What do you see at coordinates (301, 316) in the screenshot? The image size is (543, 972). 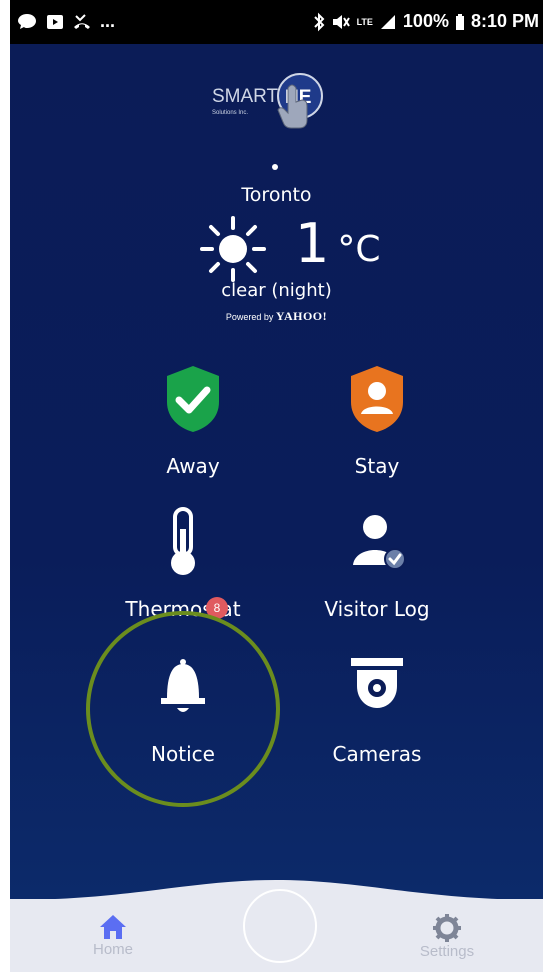 I see `yahoo-logo: YAHOO!` at bounding box center [301, 316].